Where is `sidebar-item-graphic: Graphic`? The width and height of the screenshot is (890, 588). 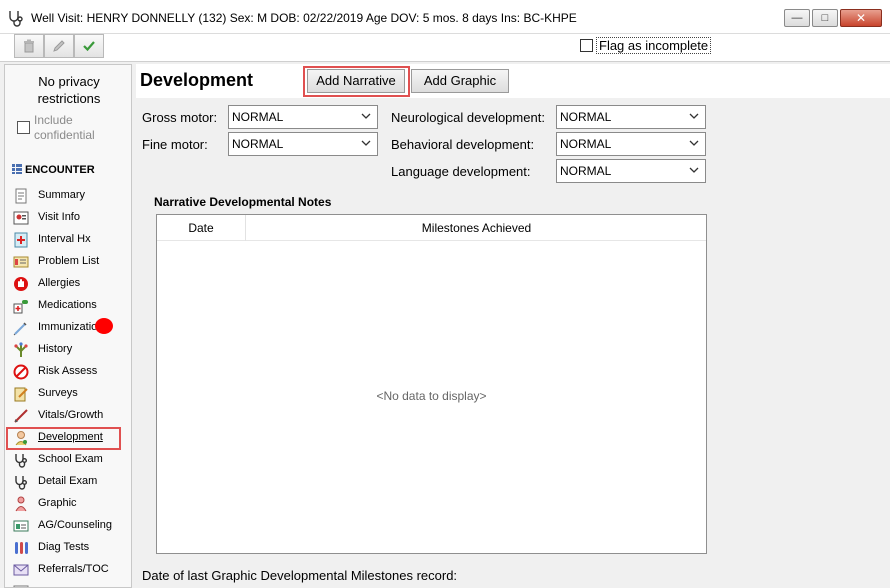
sidebar-item-graphic: Graphic is located at coordinates (71, 504).